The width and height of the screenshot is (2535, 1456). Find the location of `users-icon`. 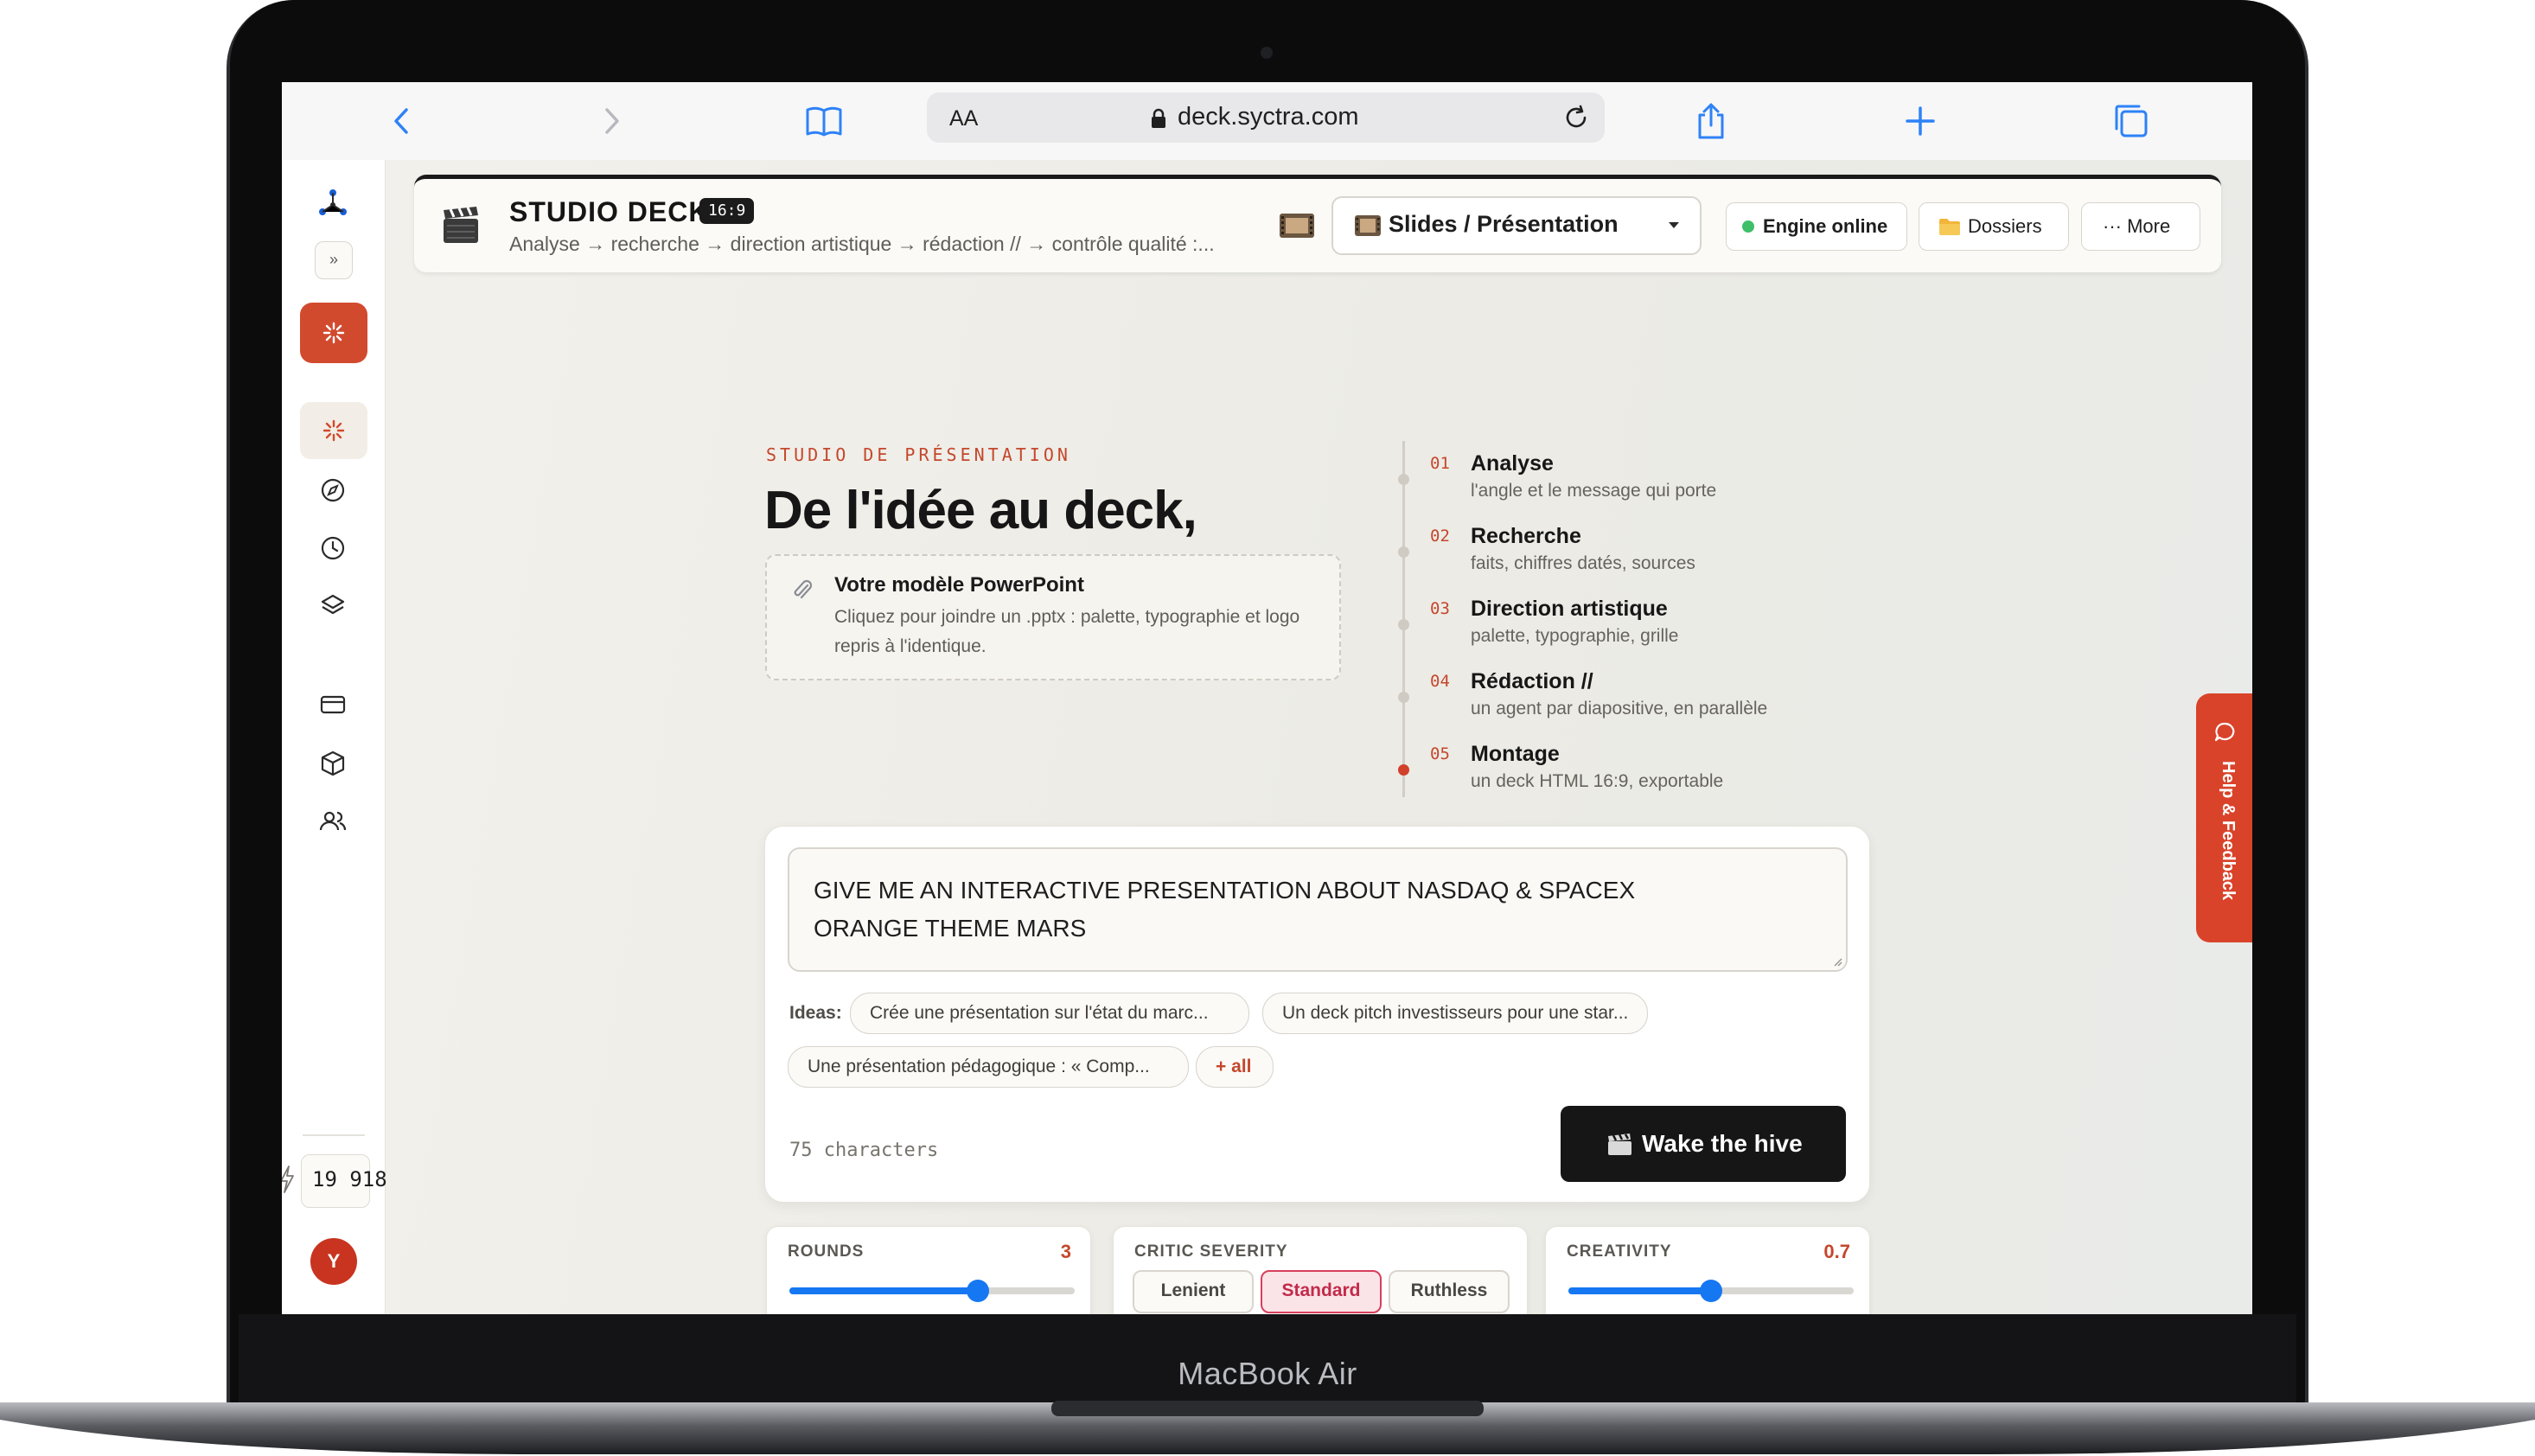

users-icon is located at coordinates (333, 822).